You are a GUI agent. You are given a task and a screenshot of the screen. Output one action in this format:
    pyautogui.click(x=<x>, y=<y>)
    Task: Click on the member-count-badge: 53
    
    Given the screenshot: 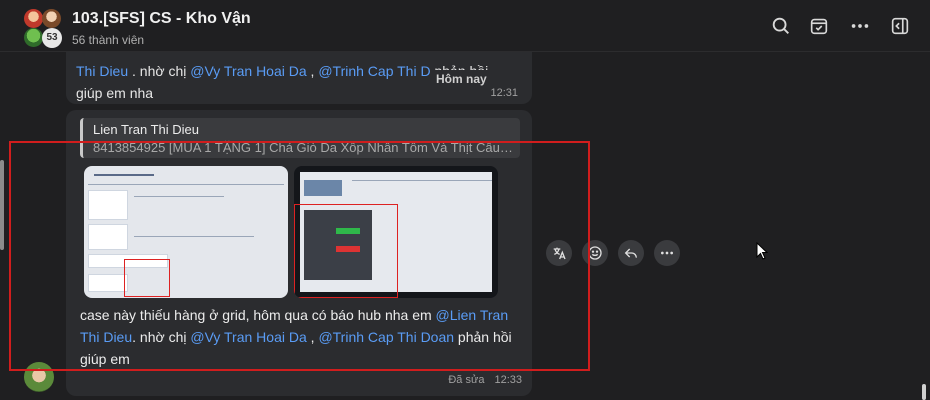 What is the action you would take?
    pyautogui.click(x=52, y=38)
    